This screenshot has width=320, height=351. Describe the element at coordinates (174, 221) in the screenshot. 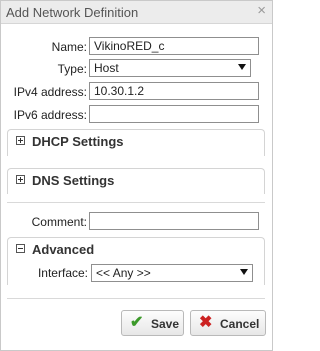

I see `comment-input` at that location.